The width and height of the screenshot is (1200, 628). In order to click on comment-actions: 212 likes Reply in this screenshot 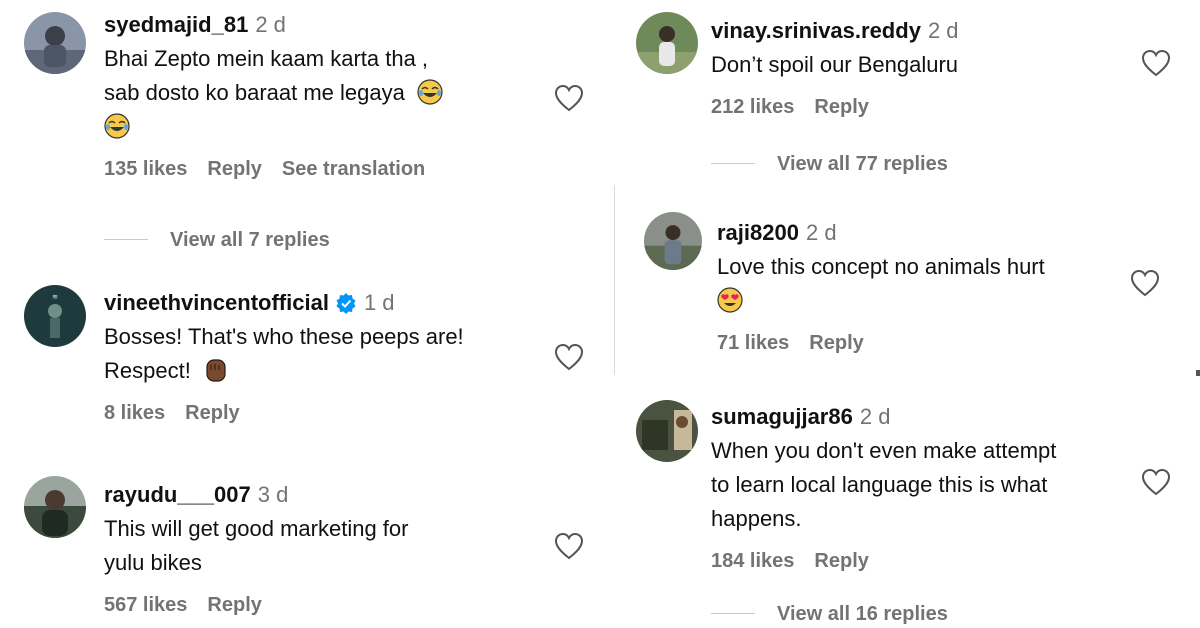, I will do `click(921, 107)`.